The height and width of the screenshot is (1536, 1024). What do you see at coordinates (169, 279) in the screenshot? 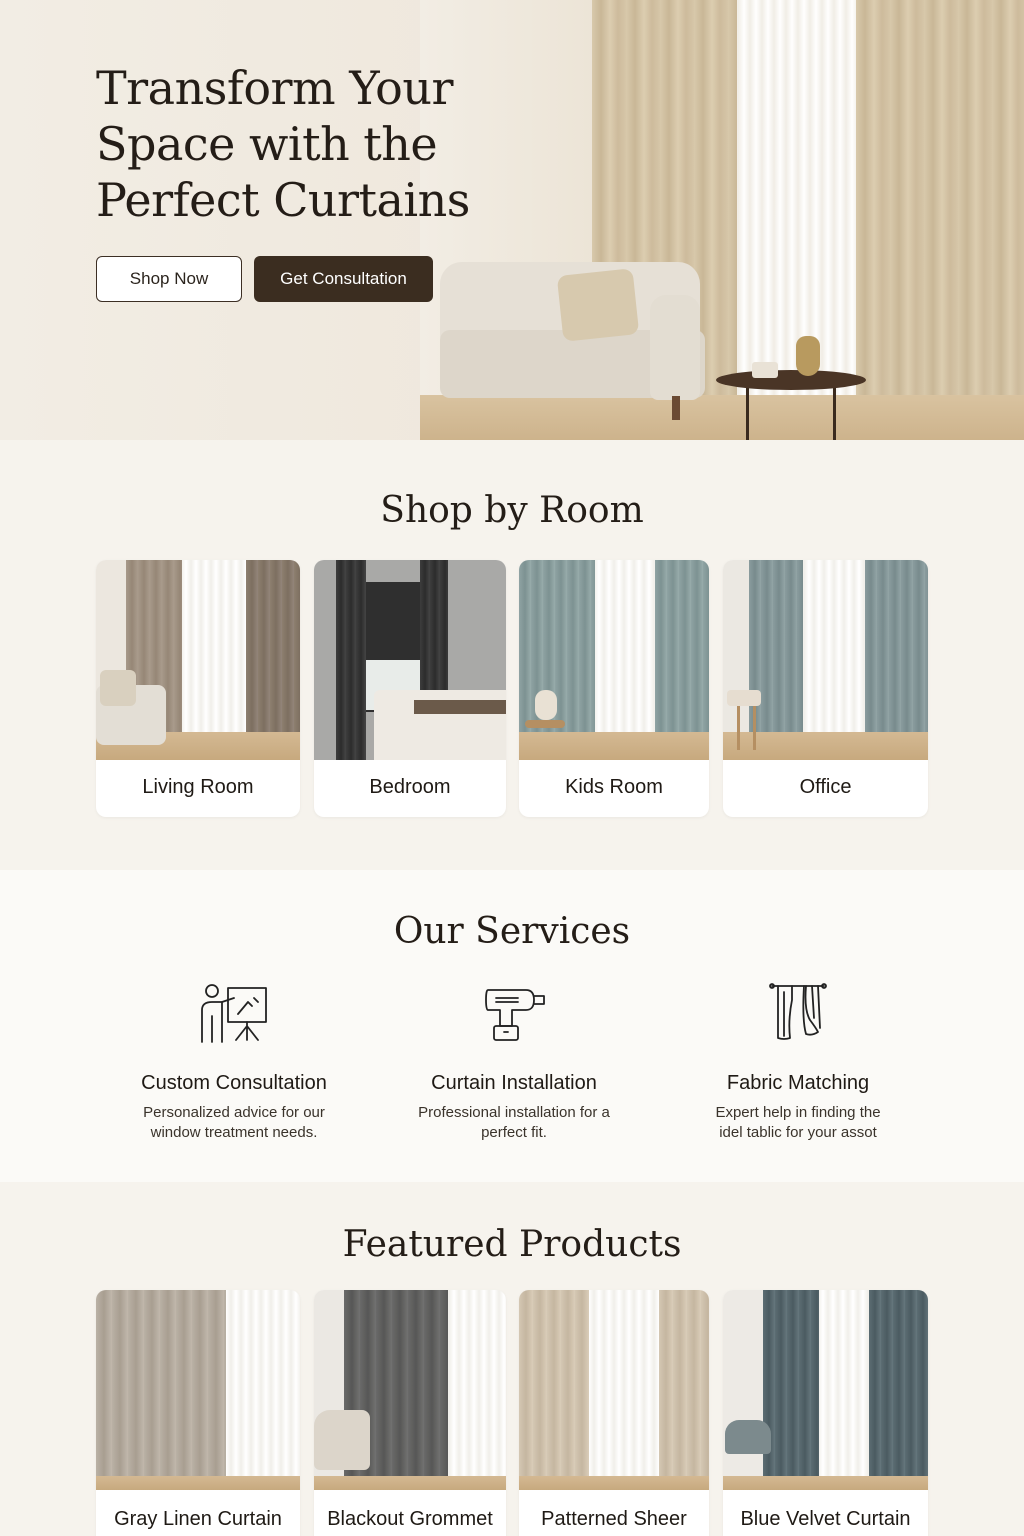
I see `shop-now-button: Shop Now` at bounding box center [169, 279].